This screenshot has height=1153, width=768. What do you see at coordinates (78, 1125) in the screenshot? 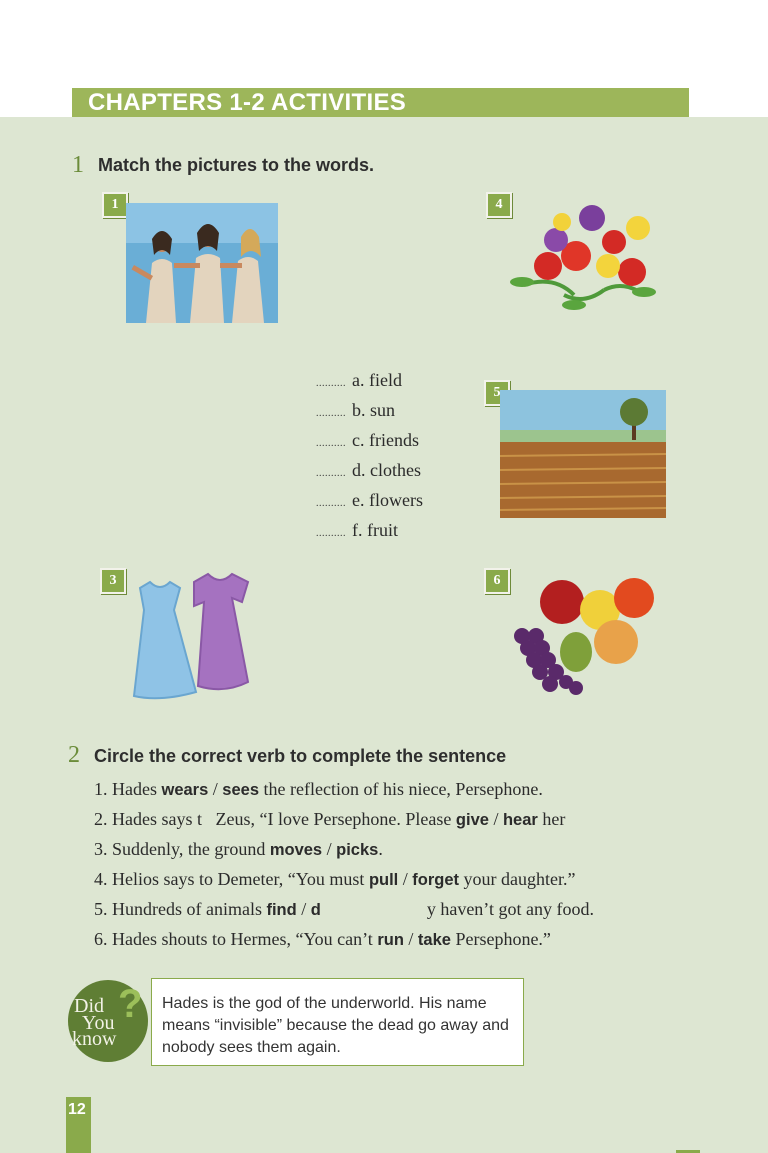
I see `page-number-tab: 12` at bounding box center [78, 1125].